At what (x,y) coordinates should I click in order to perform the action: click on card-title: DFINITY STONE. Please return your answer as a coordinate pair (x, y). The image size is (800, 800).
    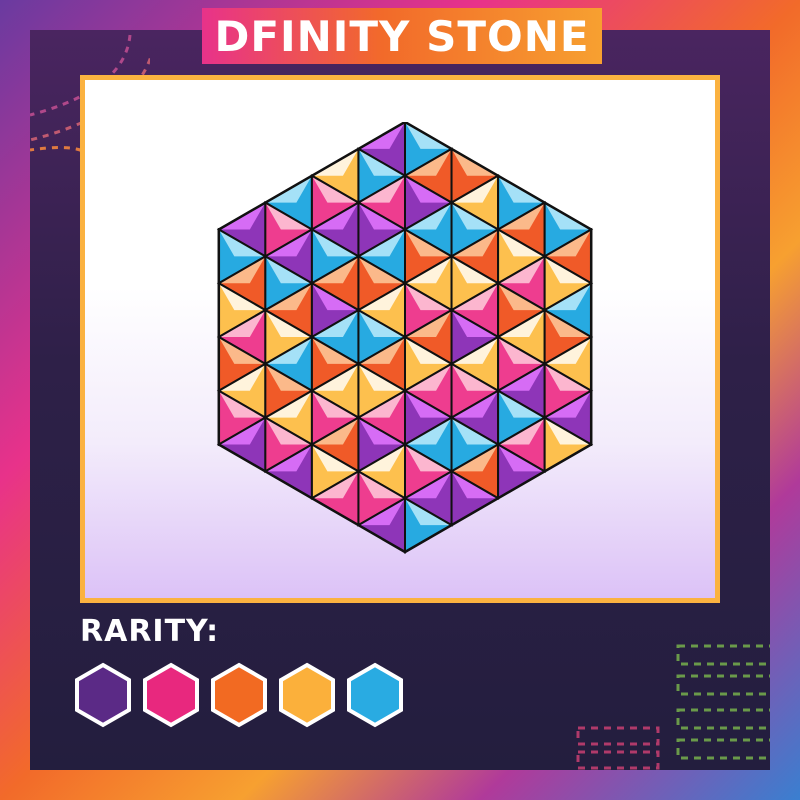
    Looking at the image, I should click on (402, 36).